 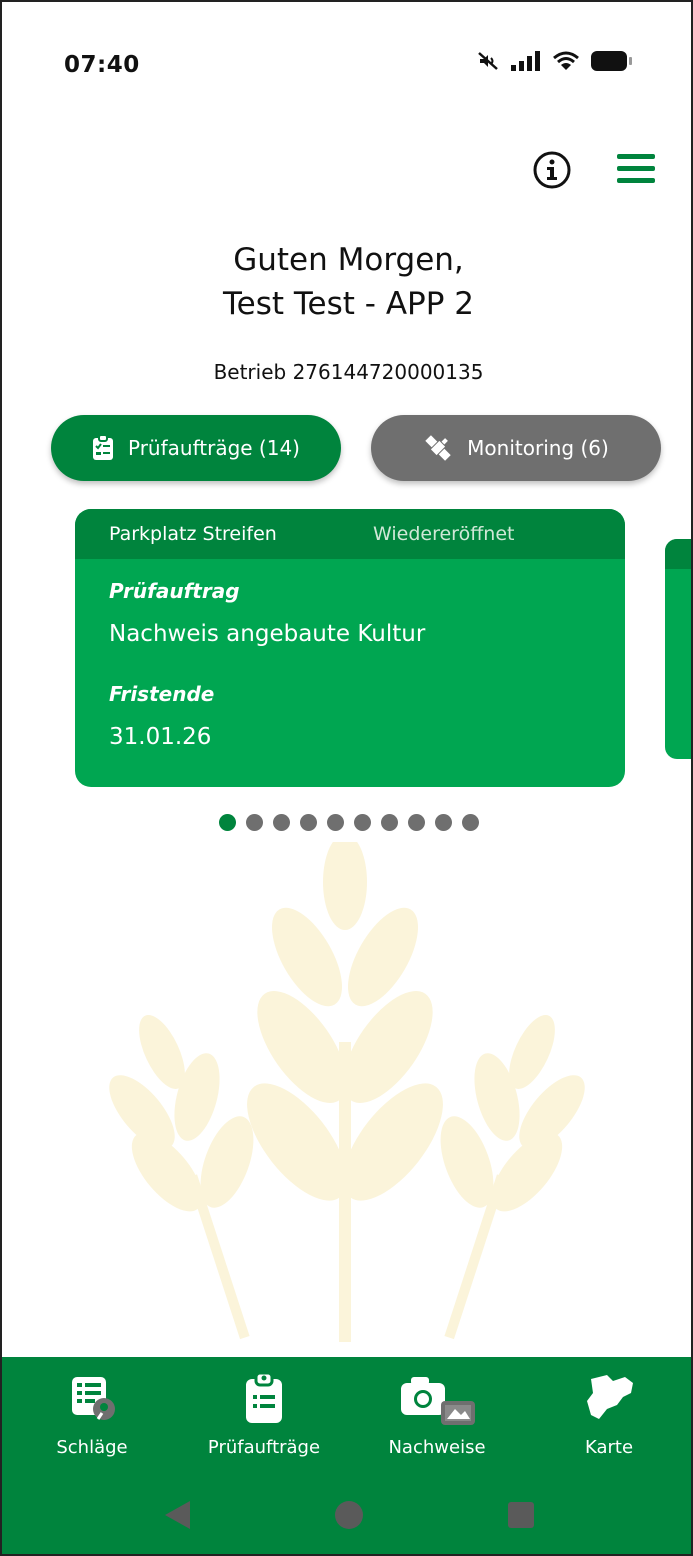 I want to click on card-status: Wiedereröffnet, so click(x=444, y=534).